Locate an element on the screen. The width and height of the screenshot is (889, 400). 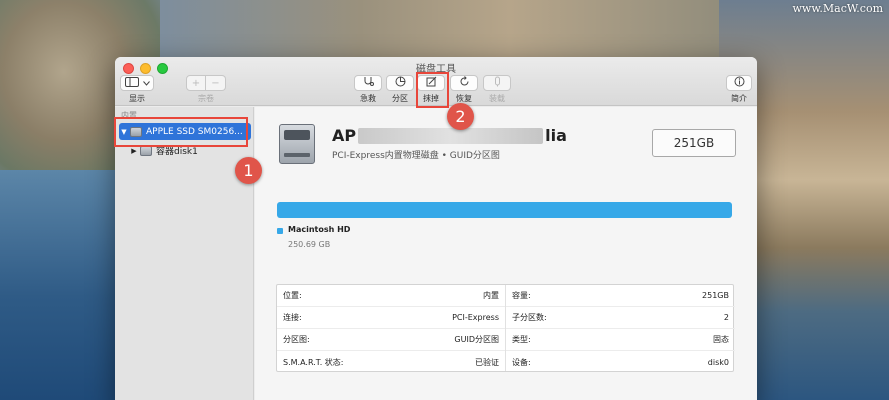
info-row: 容量: 251GB is located at coordinates (620, 296).